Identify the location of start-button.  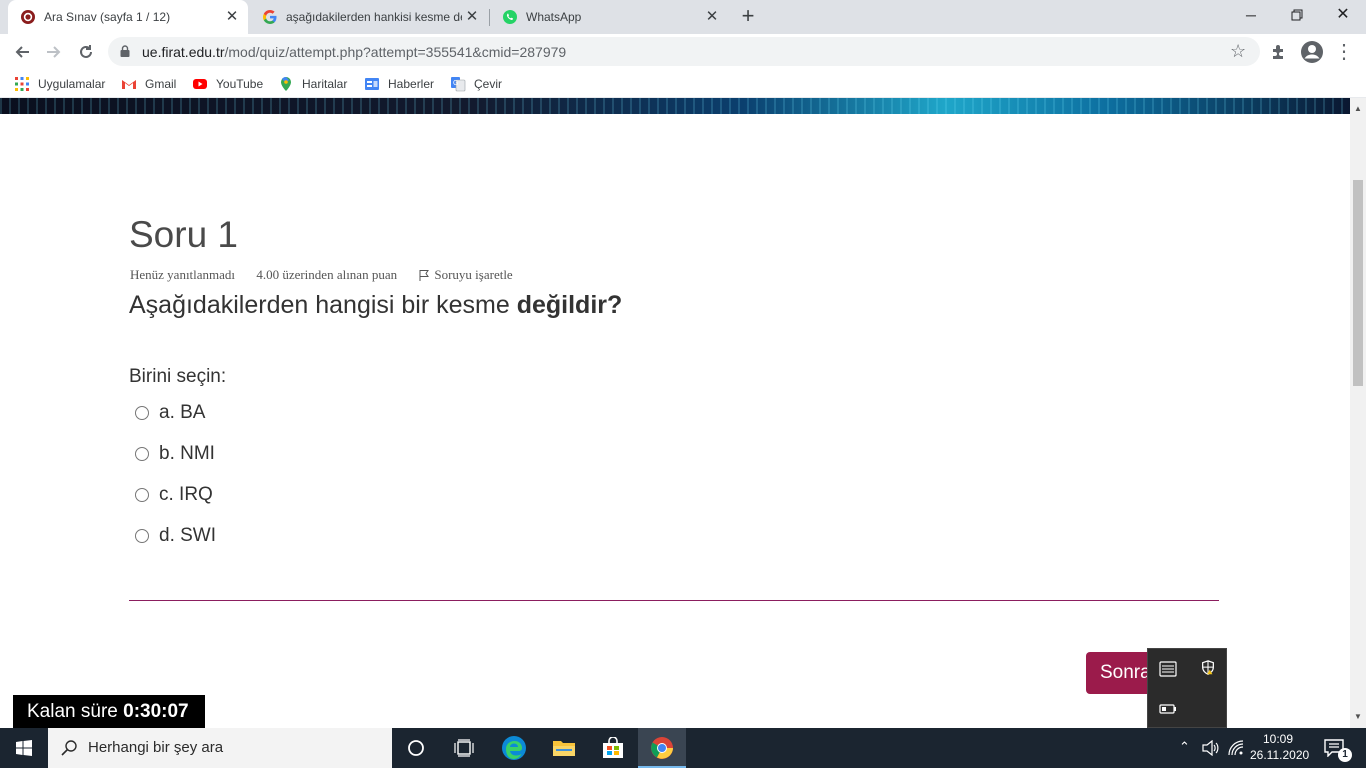
(24, 748).